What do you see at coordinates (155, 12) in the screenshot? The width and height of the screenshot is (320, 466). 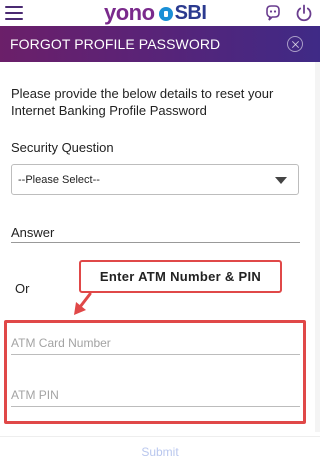 I see `yono-sbi-logo: yono SBI` at bounding box center [155, 12].